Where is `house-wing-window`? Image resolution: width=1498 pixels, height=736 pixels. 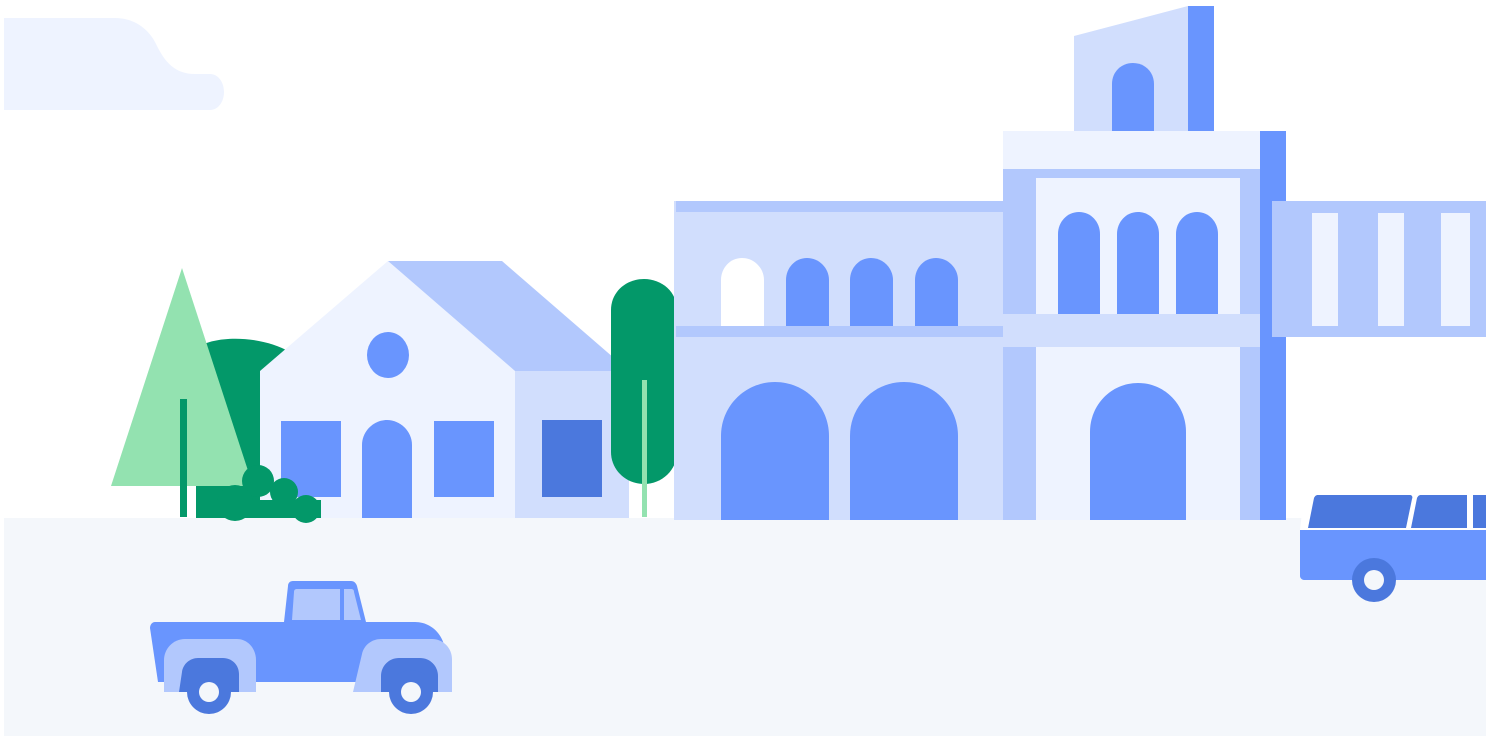
house-wing-window is located at coordinates (572, 458).